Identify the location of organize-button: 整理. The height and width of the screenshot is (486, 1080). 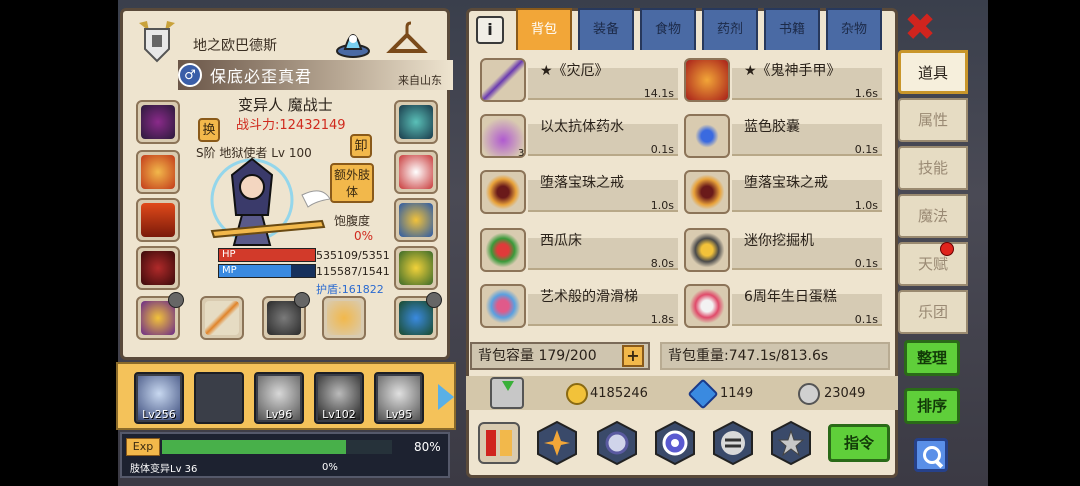
(932, 358).